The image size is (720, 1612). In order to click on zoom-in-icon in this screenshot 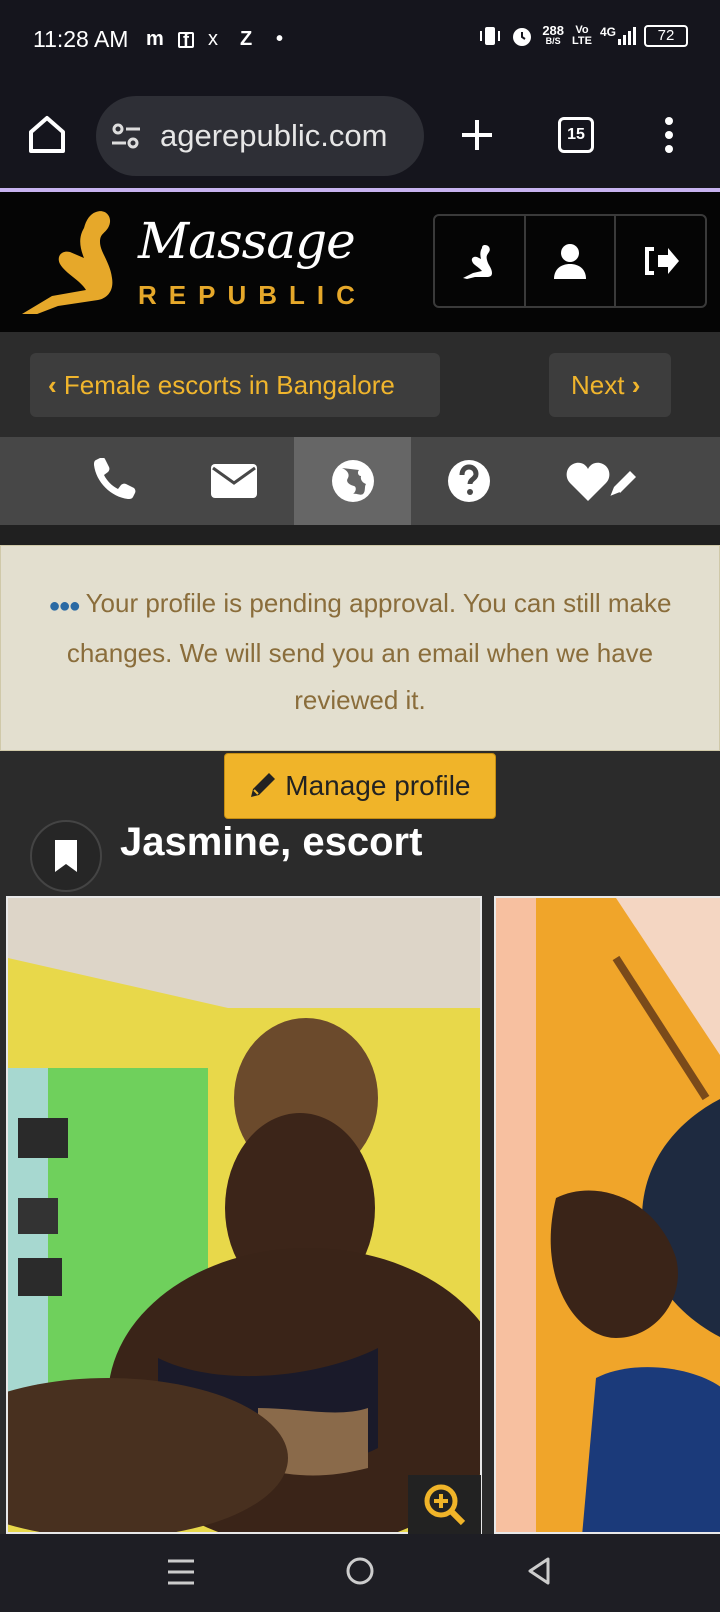, I will do `click(444, 1504)`.